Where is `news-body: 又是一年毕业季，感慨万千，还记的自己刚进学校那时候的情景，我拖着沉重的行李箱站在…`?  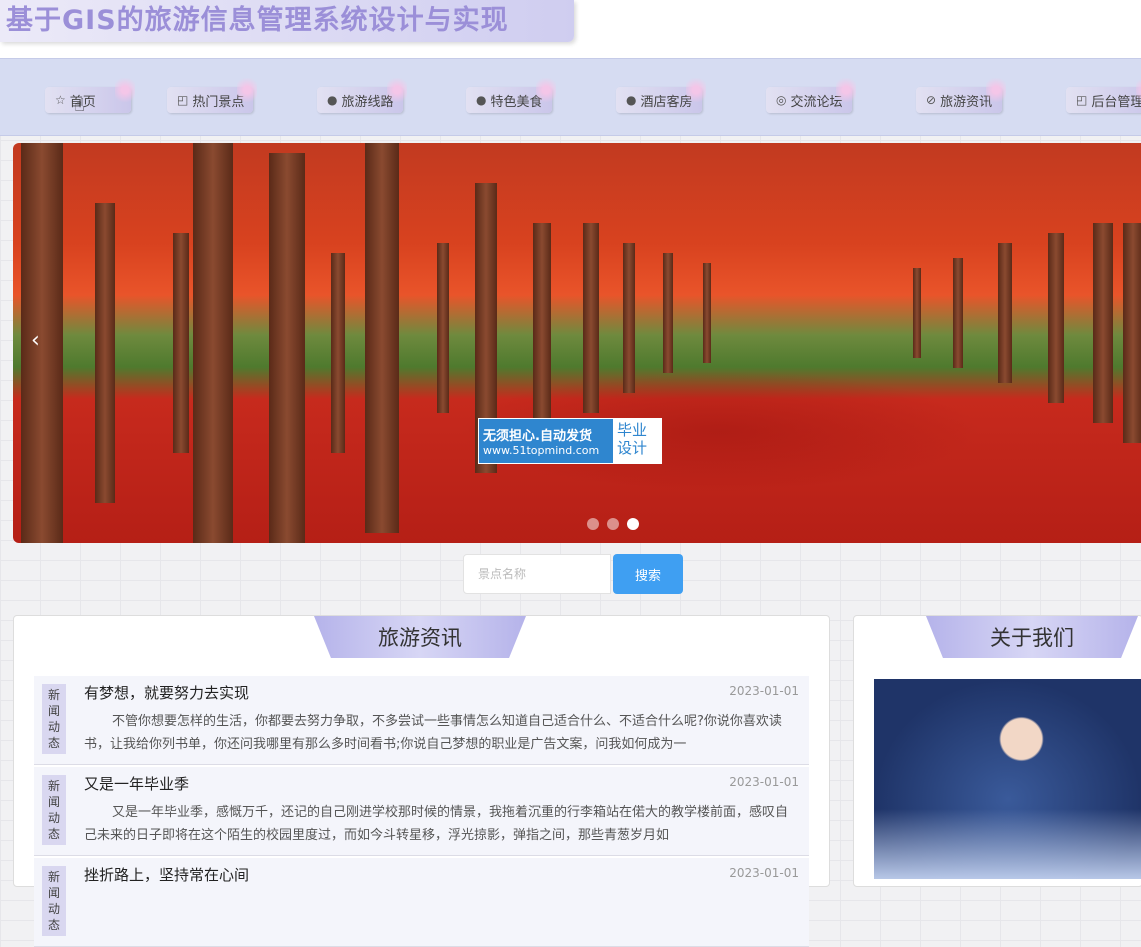 news-body: 又是一年毕业季，感慨万千，还记的自己刚进学校那时候的情景，我拖着沉重的行李箱站在… is located at coordinates (436, 824).